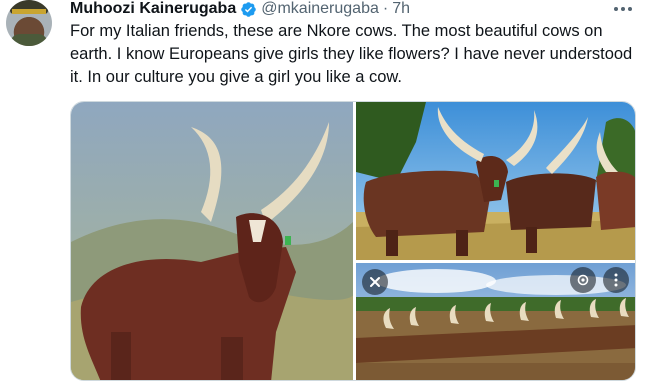 This screenshot has height=381, width=650. Describe the element at coordinates (616, 280) in the screenshot. I see `overflow-dots-icon` at that location.